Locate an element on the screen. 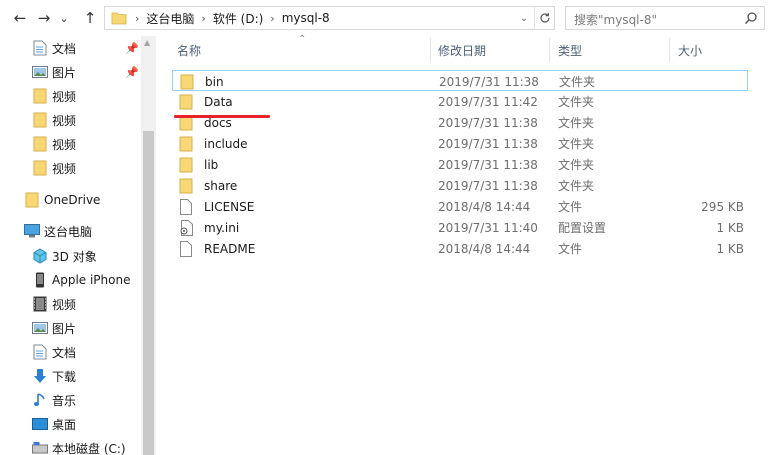 The image size is (776, 455). file-row-my-ini: my.ini 2019/7/31 11:40 配置设置 1 KB is located at coordinates (460, 227).